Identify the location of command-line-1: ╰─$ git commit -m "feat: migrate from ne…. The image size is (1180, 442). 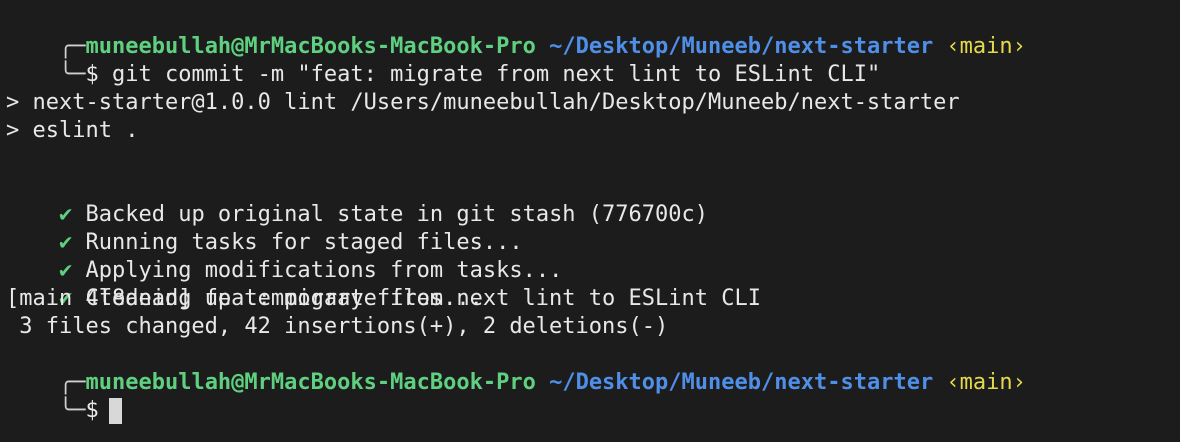
(443, 60).